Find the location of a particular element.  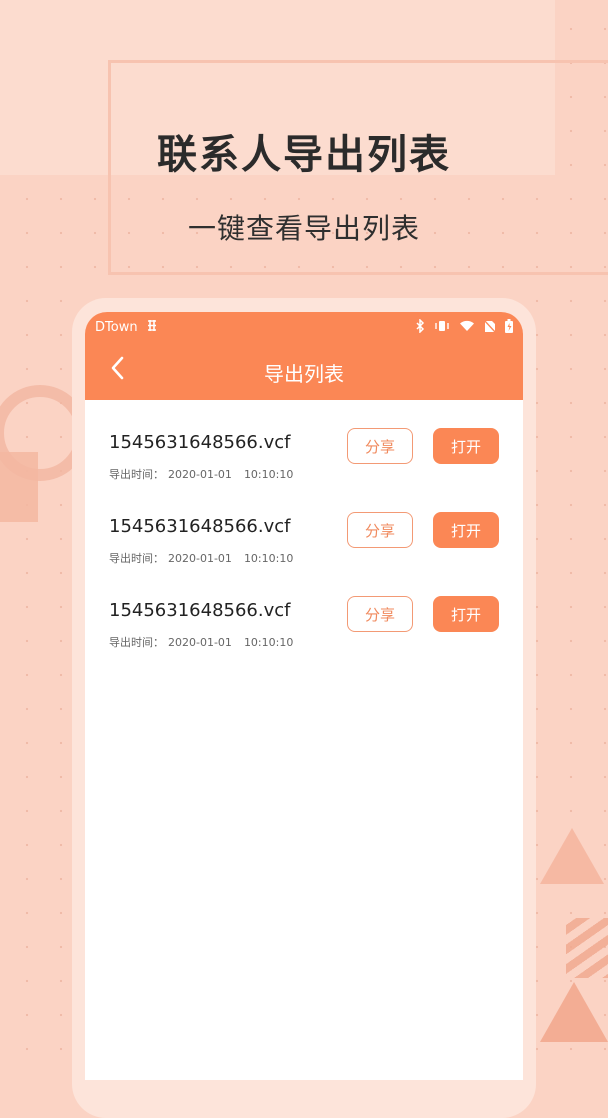

signal-grid-icon is located at coordinates (152, 327).